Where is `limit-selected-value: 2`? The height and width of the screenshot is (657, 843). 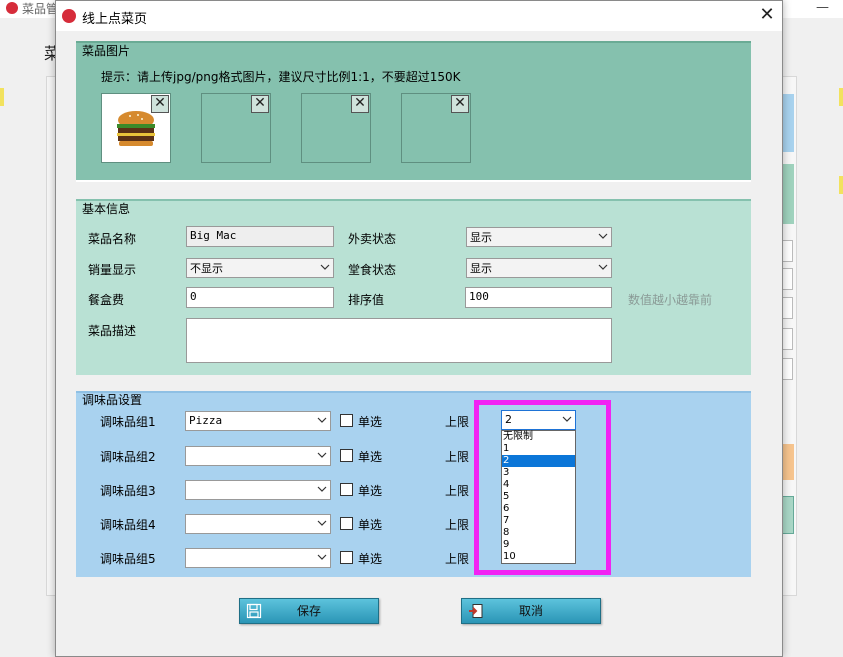 limit-selected-value: 2 is located at coordinates (508, 419).